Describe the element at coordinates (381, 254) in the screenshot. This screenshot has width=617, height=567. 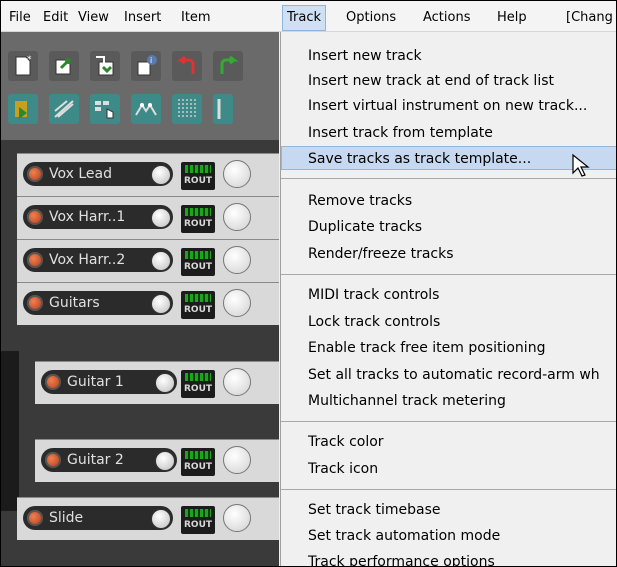
I see `menu-render-freeze-tracks: Render/freeze tracks` at that location.